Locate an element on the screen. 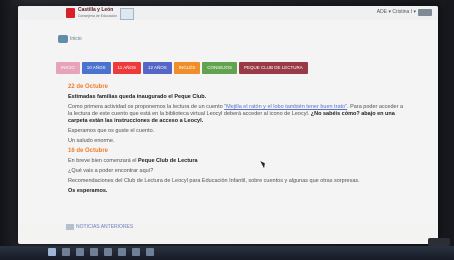  home-icon is located at coordinates (63, 39).